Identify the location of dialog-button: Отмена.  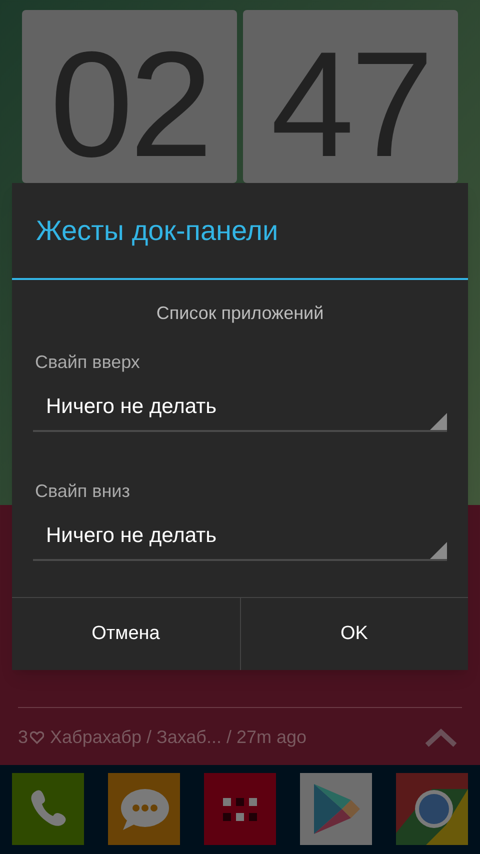
(126, 634).